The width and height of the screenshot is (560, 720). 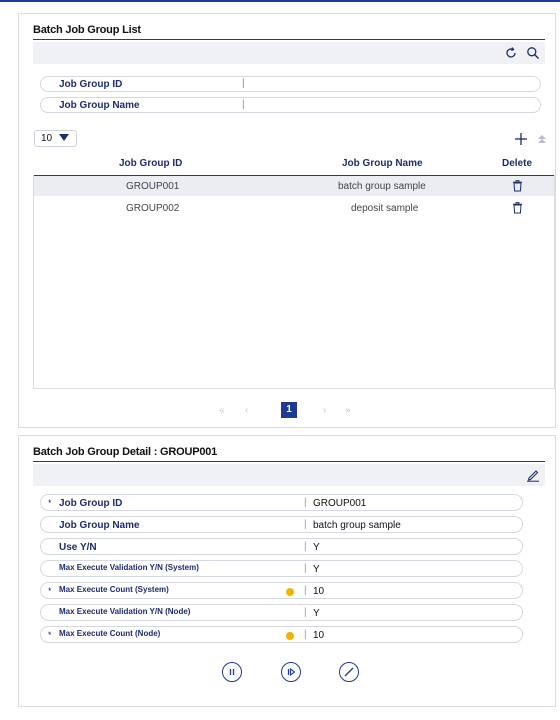 What do you see at coordinates (281, 568) in the screenshot?
I see `detail-field-max-exec-validation-system: Max Execute Validation Y/N (System) | Y` at bounding box center [281, 568].